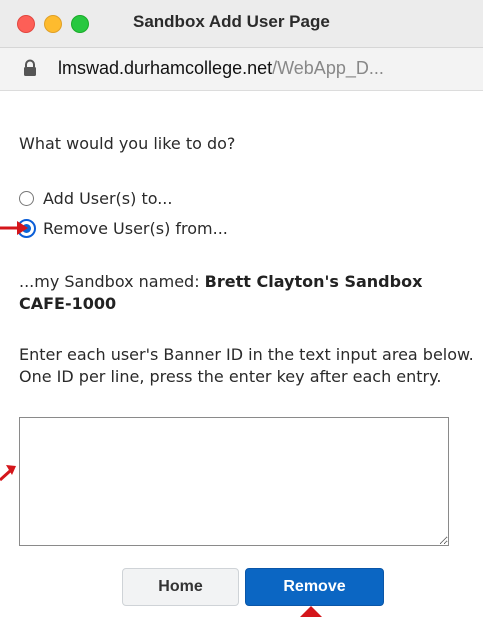 This screenshot has height=617, width=483. Describe the element at coordinates (80, 24) in the screenshot. I see `zoom-window-button` at that location.